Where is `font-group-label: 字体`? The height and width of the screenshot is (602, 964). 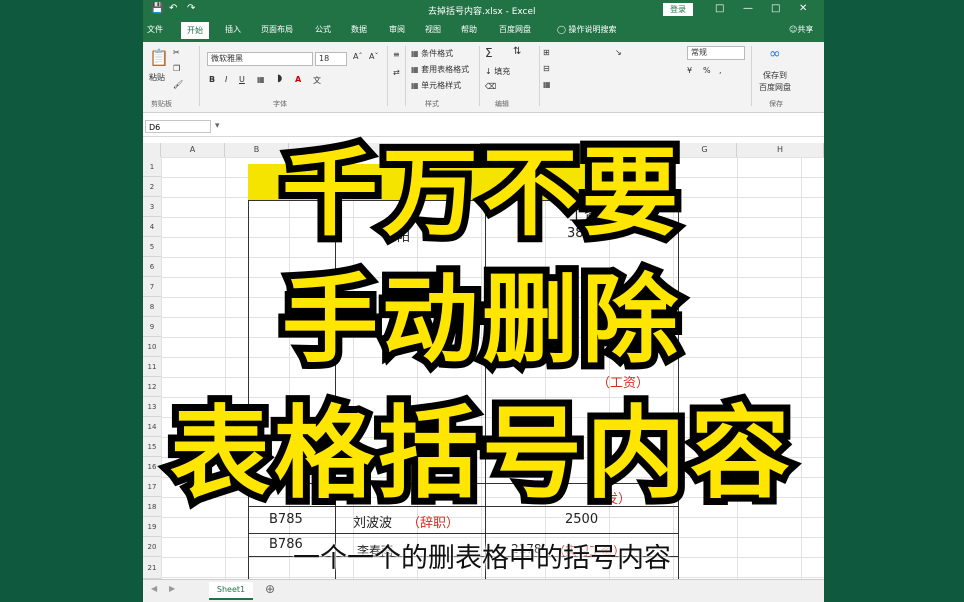
font-group-label: 字体 is located at coordinates (280, 104).